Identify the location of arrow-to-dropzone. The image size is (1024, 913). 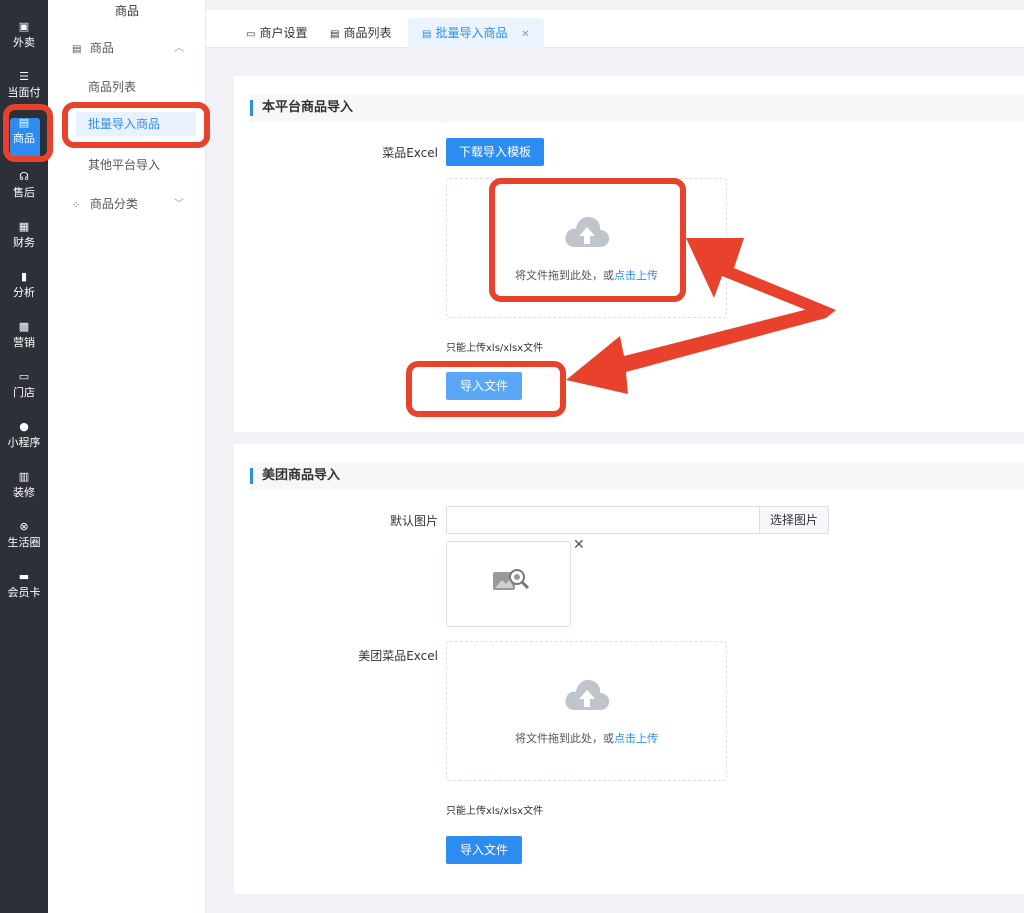
(761, 278).